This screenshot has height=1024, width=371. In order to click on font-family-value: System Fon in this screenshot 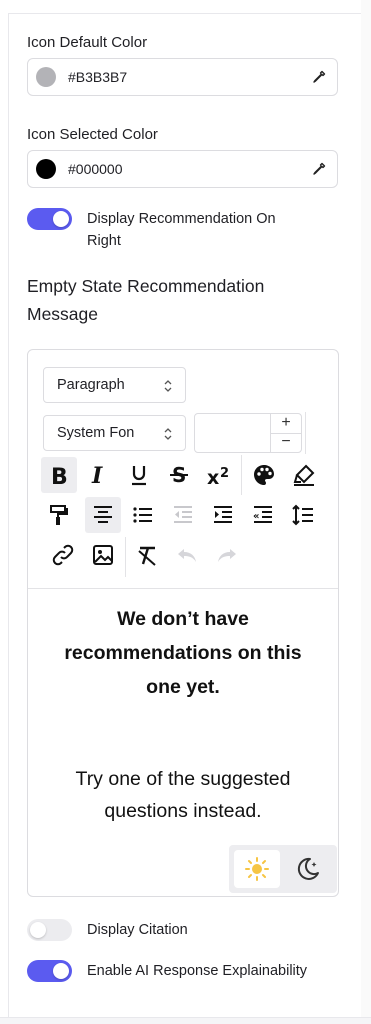, I will do `click(96, 433)`.